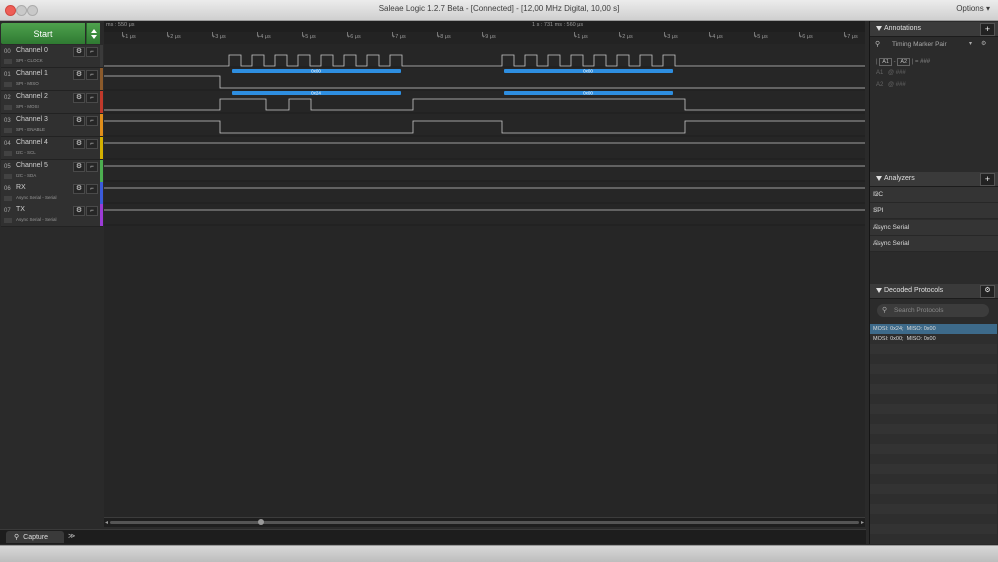  I want to click on analyzer-item-i2c: I2C ⚙, so click(934, 195).